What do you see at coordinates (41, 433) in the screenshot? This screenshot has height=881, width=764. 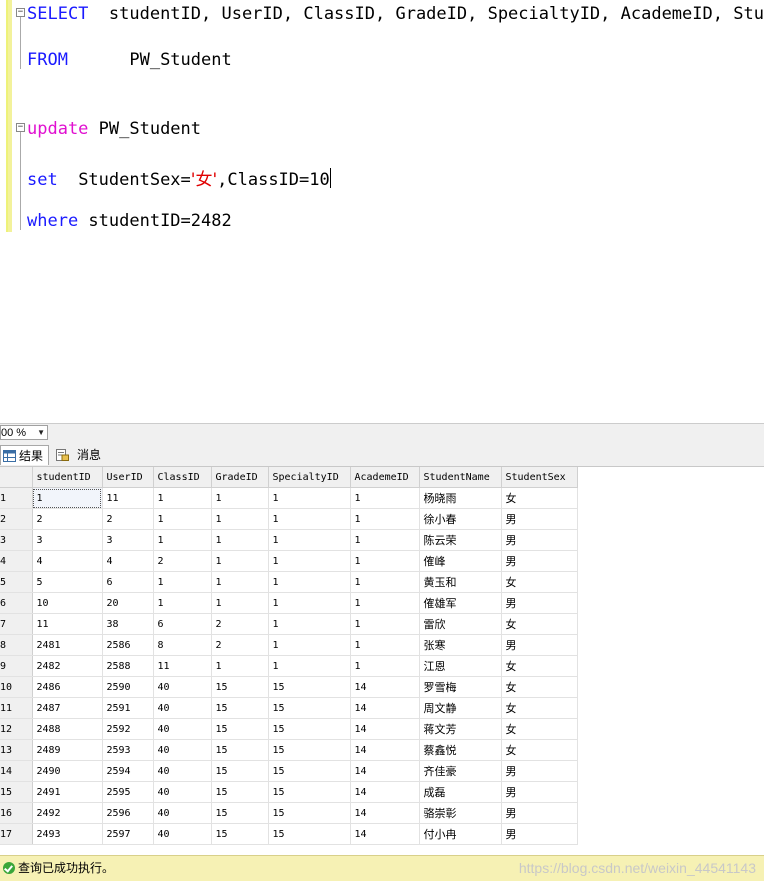 I see `chevron-down-icon: ▼` at bounding box center [41, 433].